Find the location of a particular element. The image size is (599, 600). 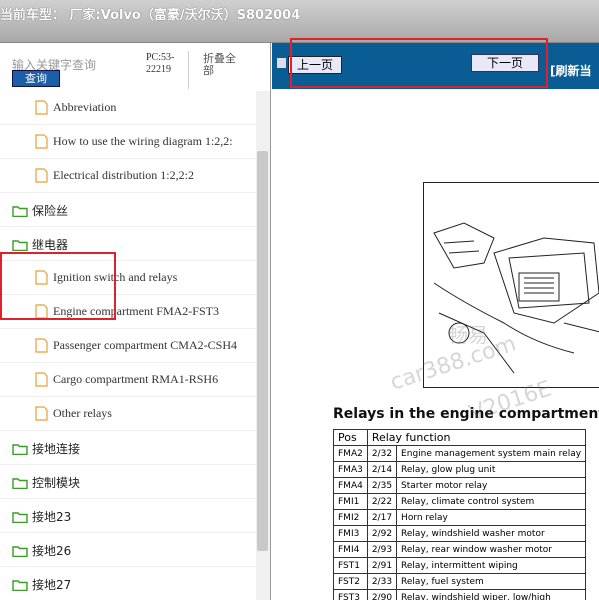

table-row: FMA4 2/35 Starter motor relay is located at coordinates (460, 485).